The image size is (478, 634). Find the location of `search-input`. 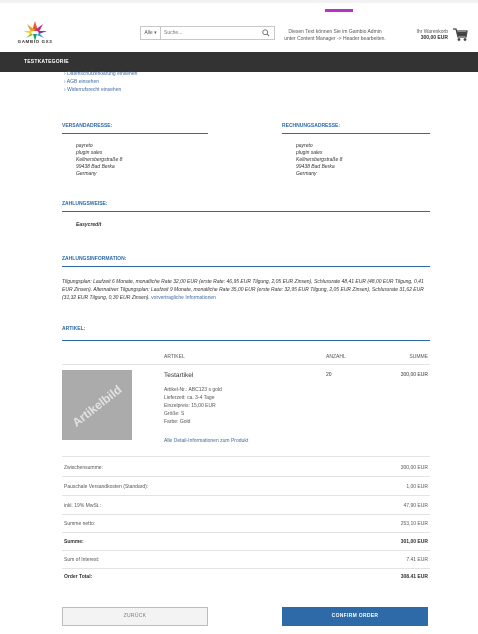

search-input is located at coordinates (209, 33).